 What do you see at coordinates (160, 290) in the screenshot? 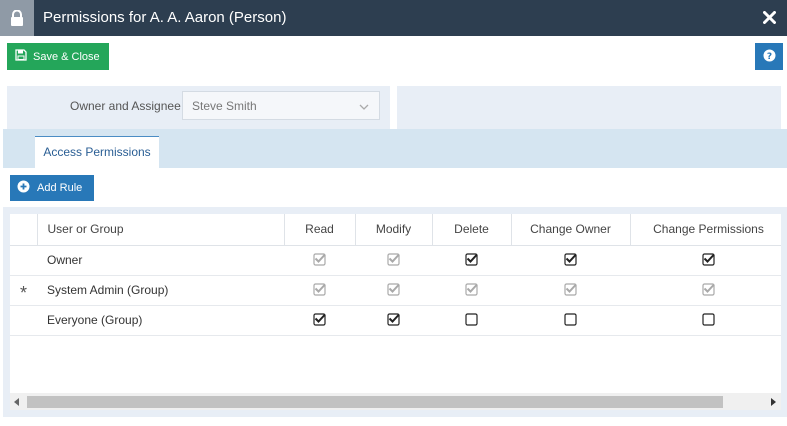
I see `row-name: System Admin (Group)` at bounding box center [160, 290].